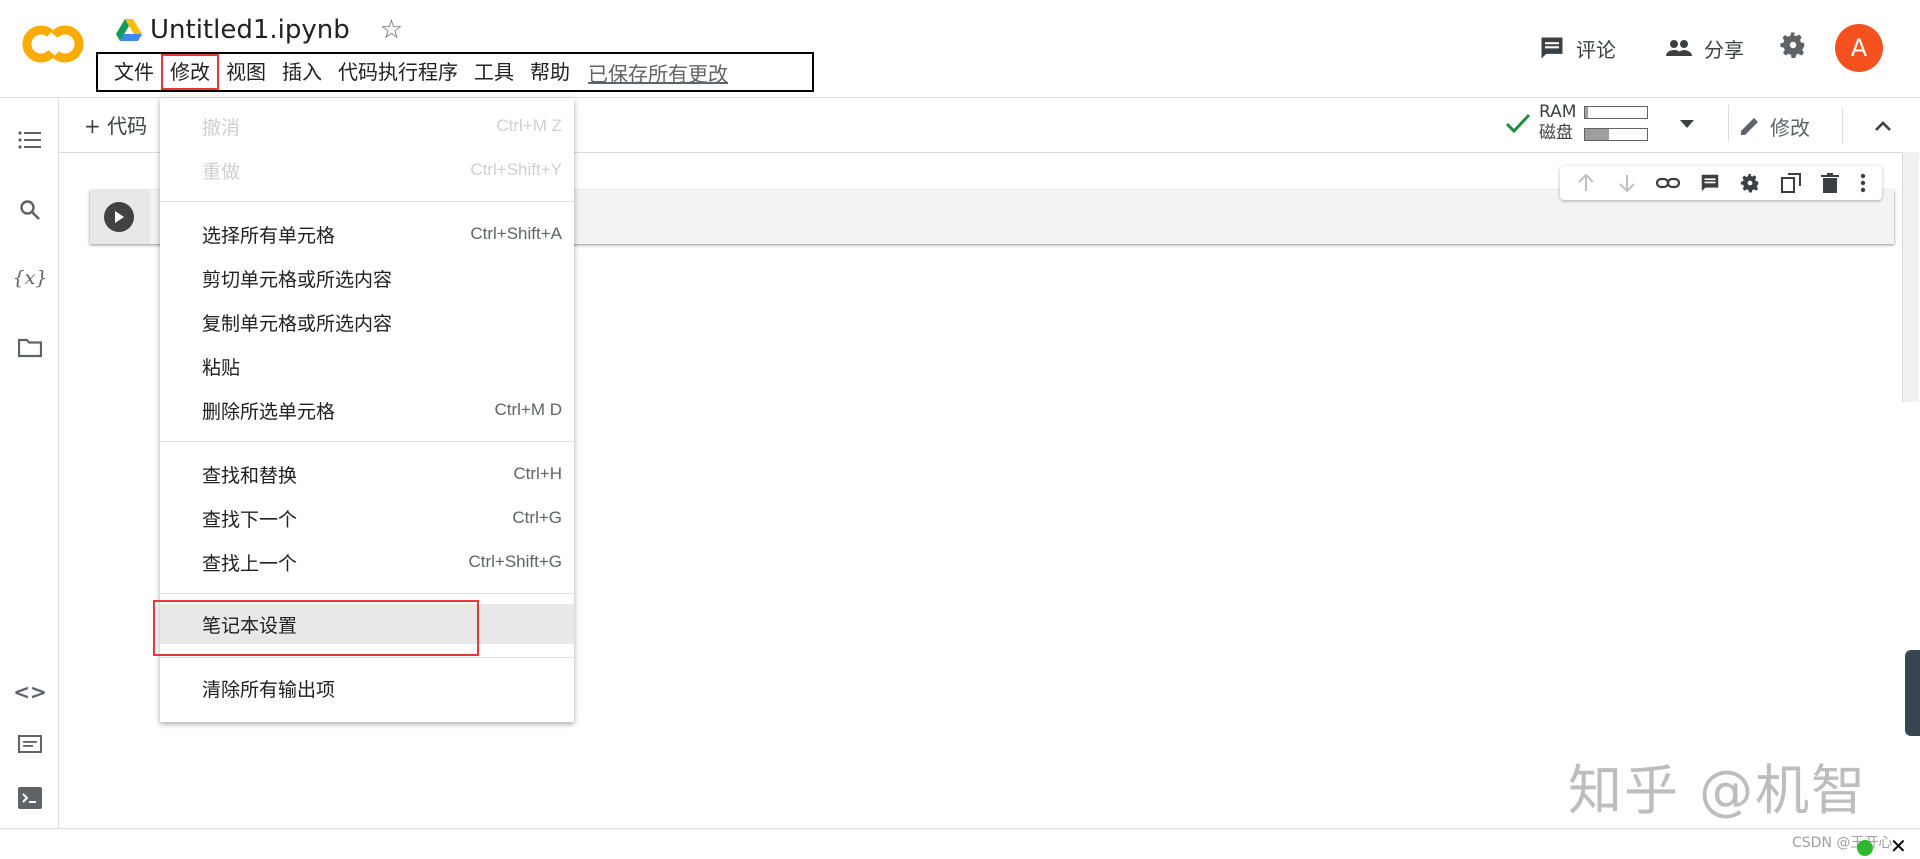 This screenshot has width=1920, height=859. I want to click on chevron-up-icon, so click(1883, 126).